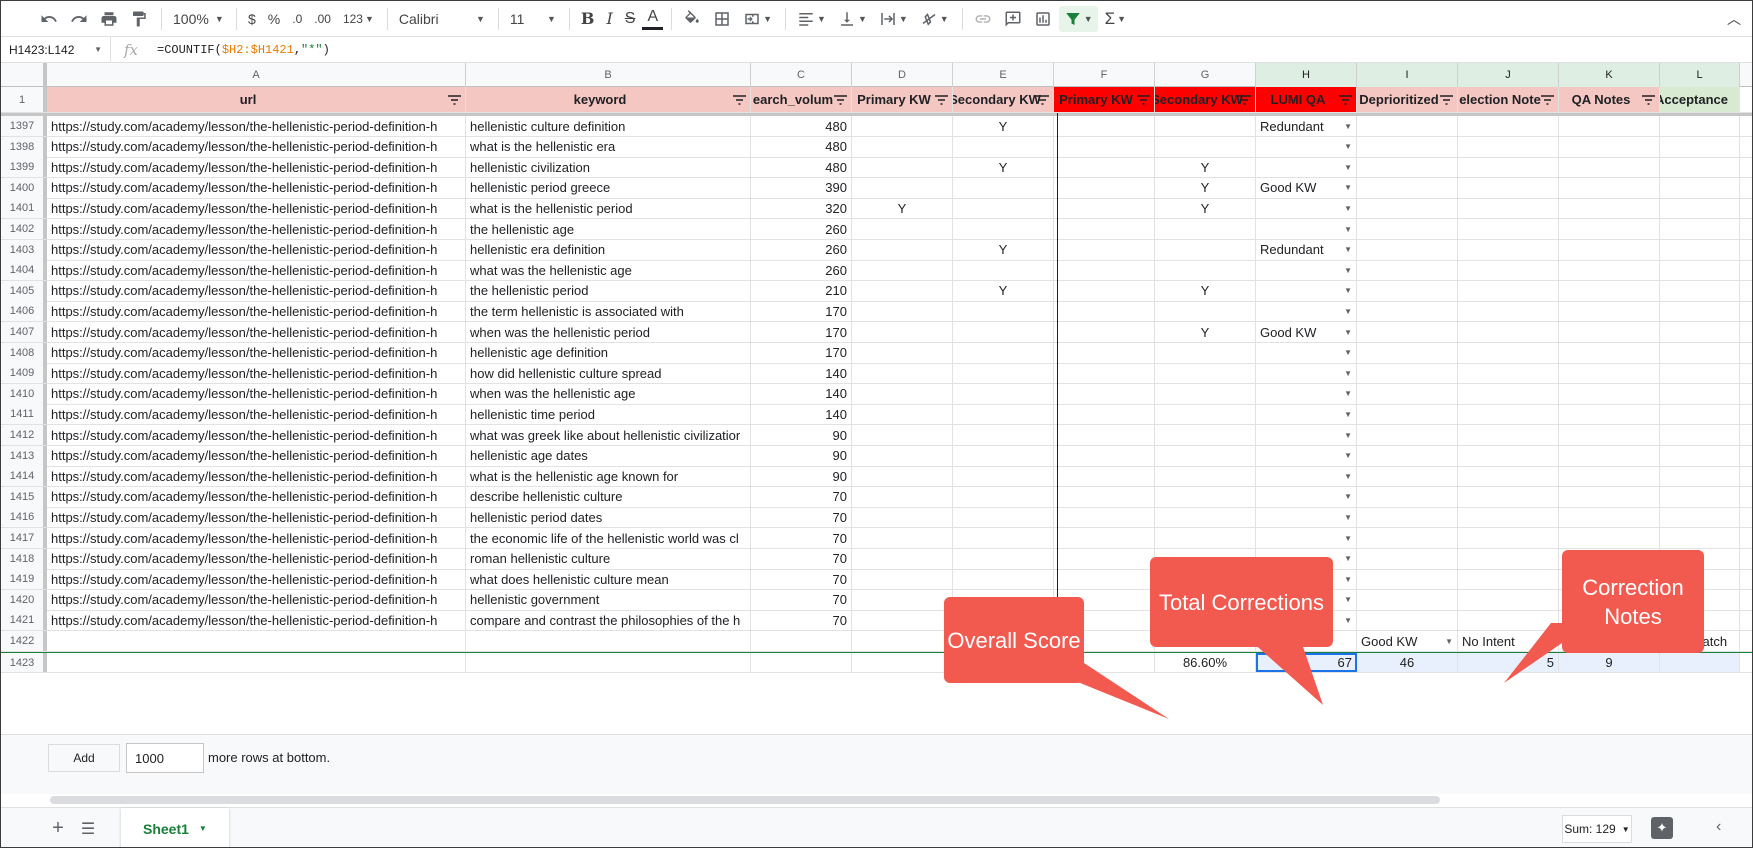 The height and width of the screenshot is (848, 1753). I want to click on notes-dropdown: No Intent ▼, so click(1508, 641).